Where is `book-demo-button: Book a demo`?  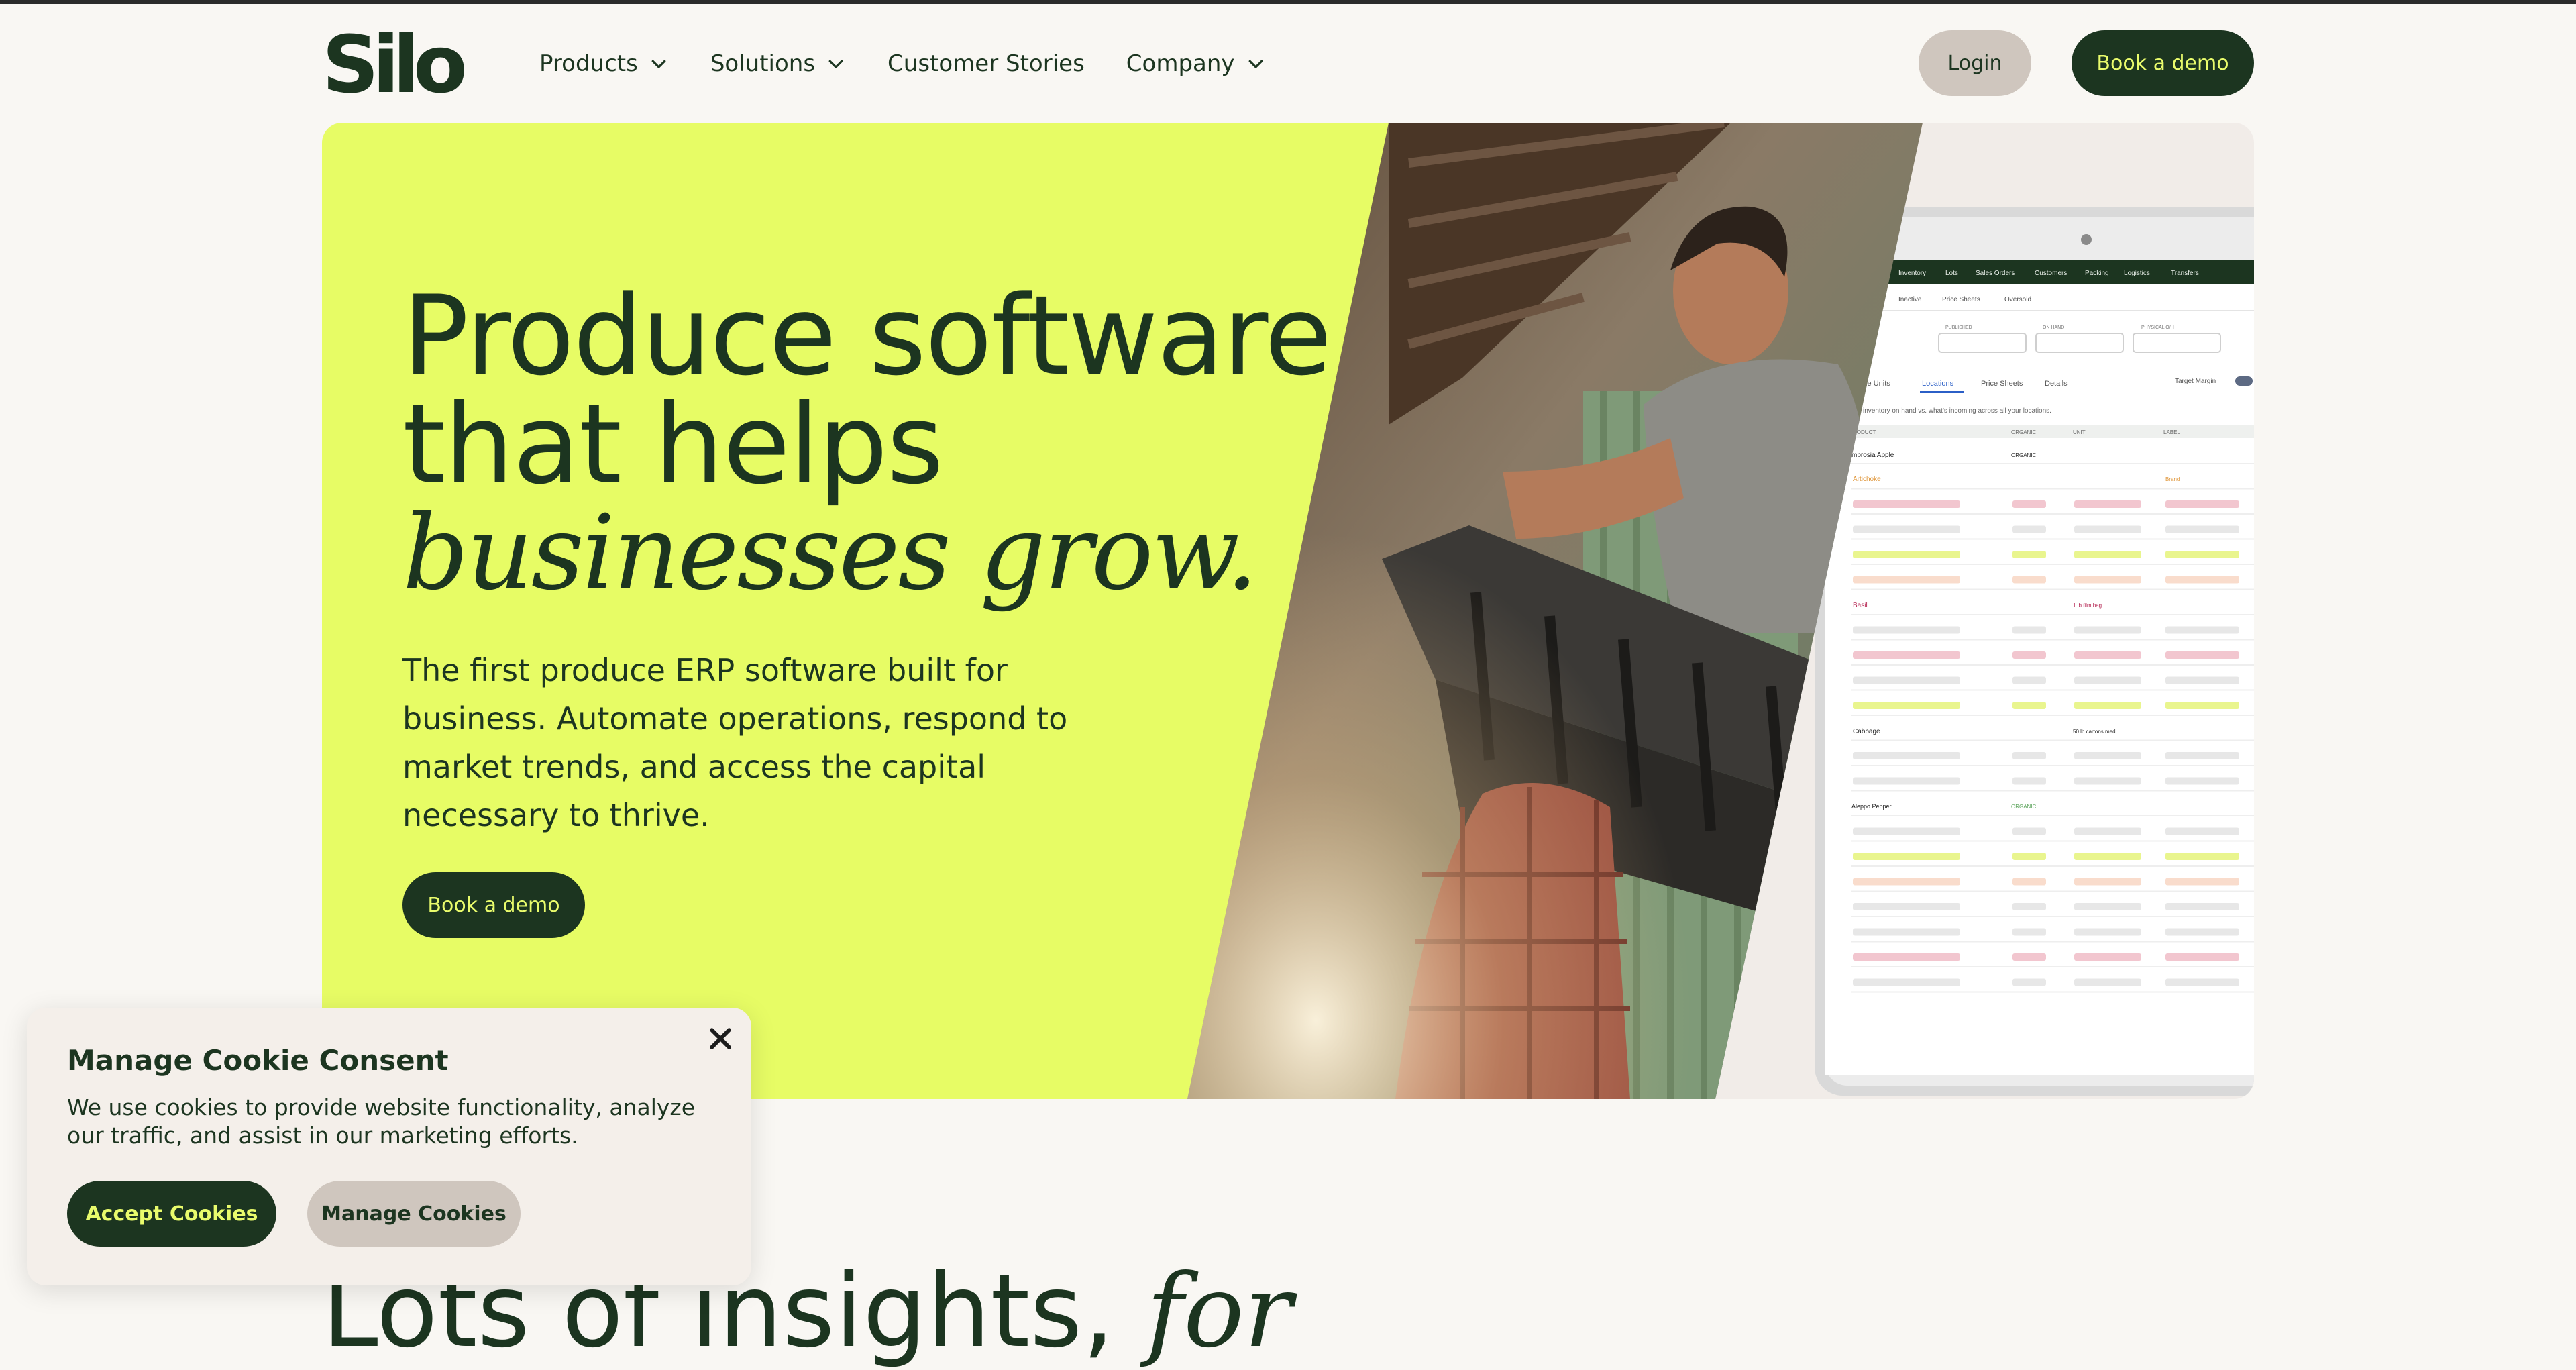
book-demo-button: Book a demo is located at coordinates (2163, 63).